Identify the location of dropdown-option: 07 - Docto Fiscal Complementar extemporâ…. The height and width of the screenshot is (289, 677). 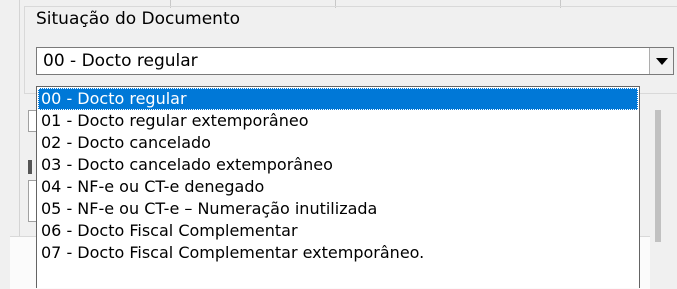
(338, 253).